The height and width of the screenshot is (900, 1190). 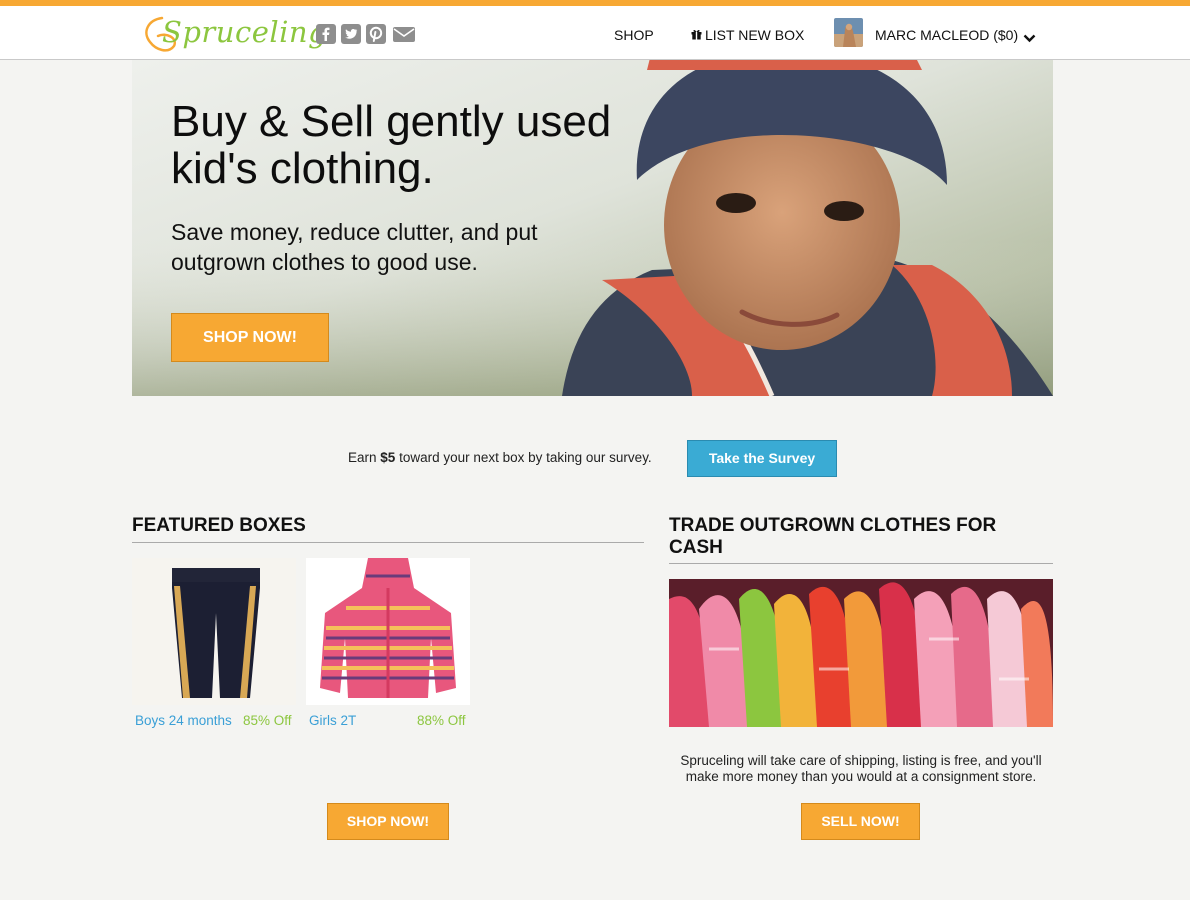 What do you see at coordinates (861, 563) in the screenshot?
I see `trade-divider` at bounding box center [861, 563].